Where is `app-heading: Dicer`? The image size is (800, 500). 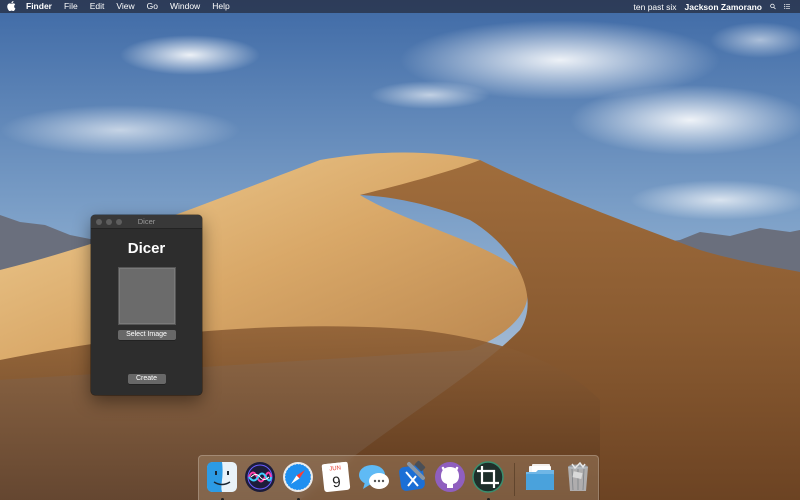 app-heading: Dicer is located at coordinates (146, 248).